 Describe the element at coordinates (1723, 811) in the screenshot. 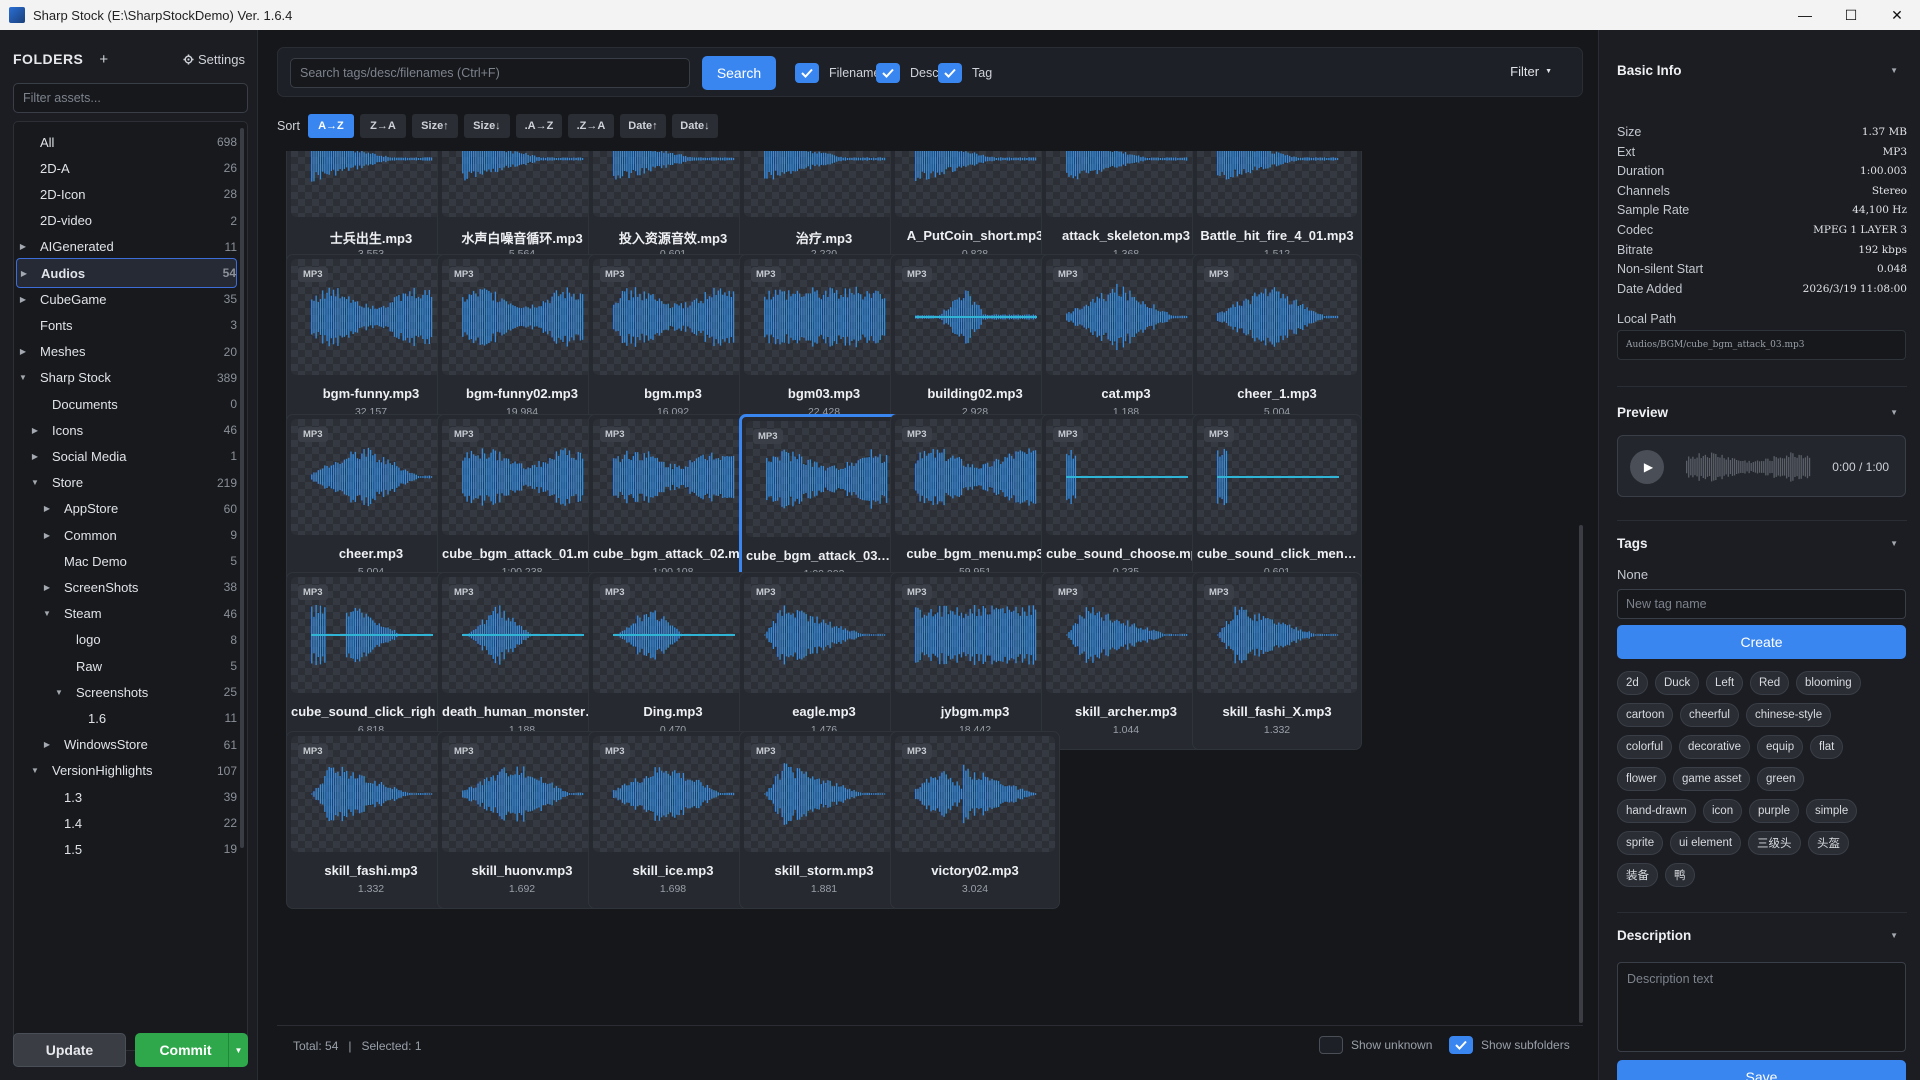

I see `tag-chip: icon` at that location.